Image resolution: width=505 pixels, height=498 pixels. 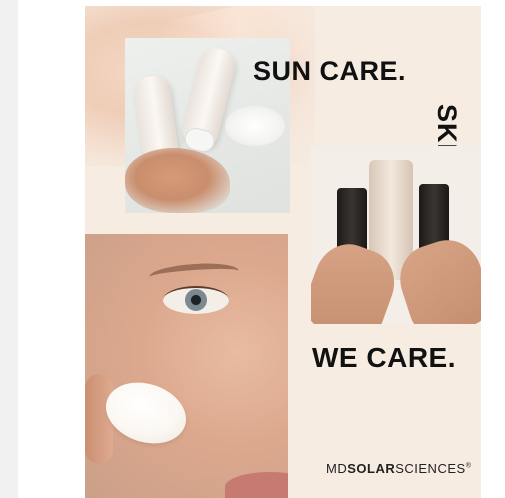 What do you see at coordinates (196, 300) in the screenshot?
I see `eye` at bounding box center [196, 300].